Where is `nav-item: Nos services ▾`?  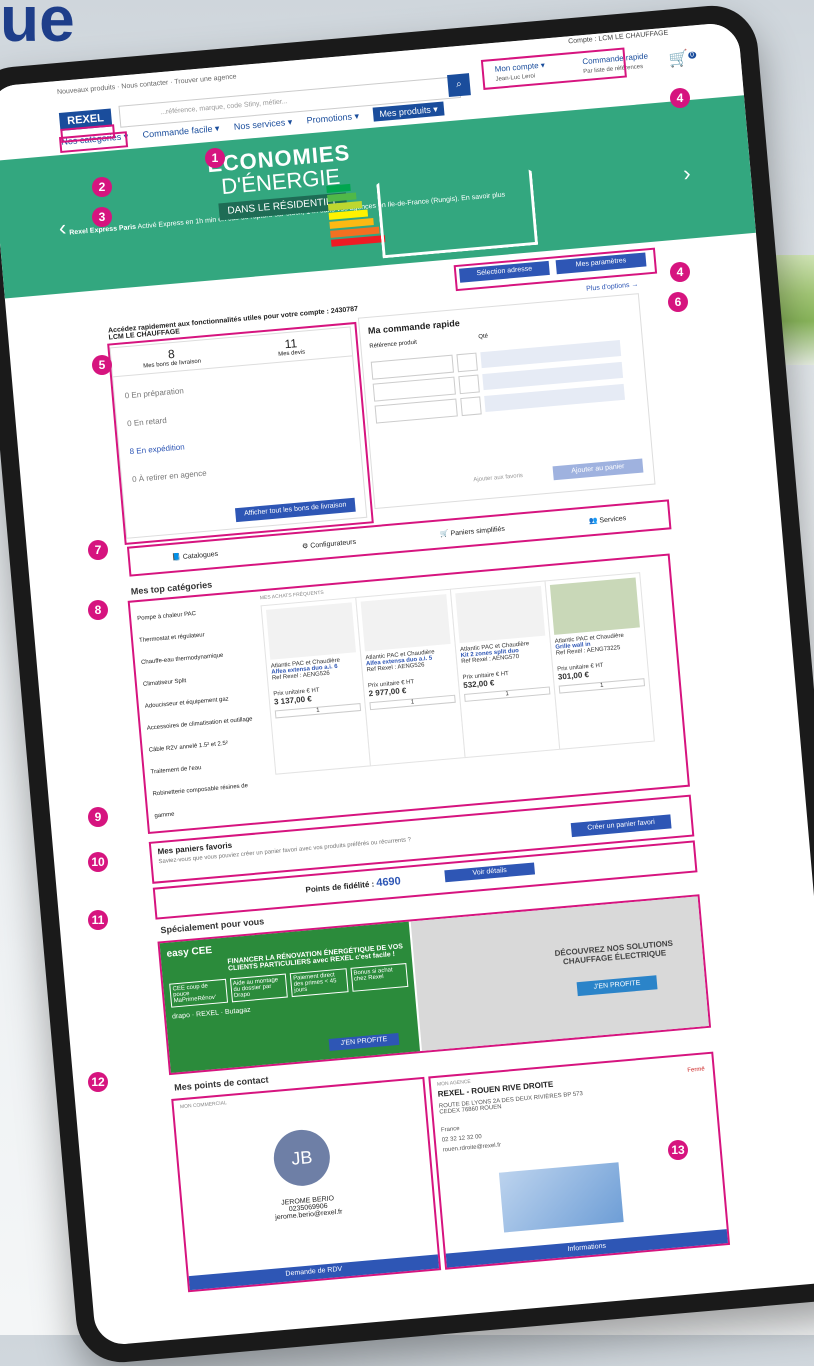
nav-item: Nos services ▾ is located at coordinates (262, 124).